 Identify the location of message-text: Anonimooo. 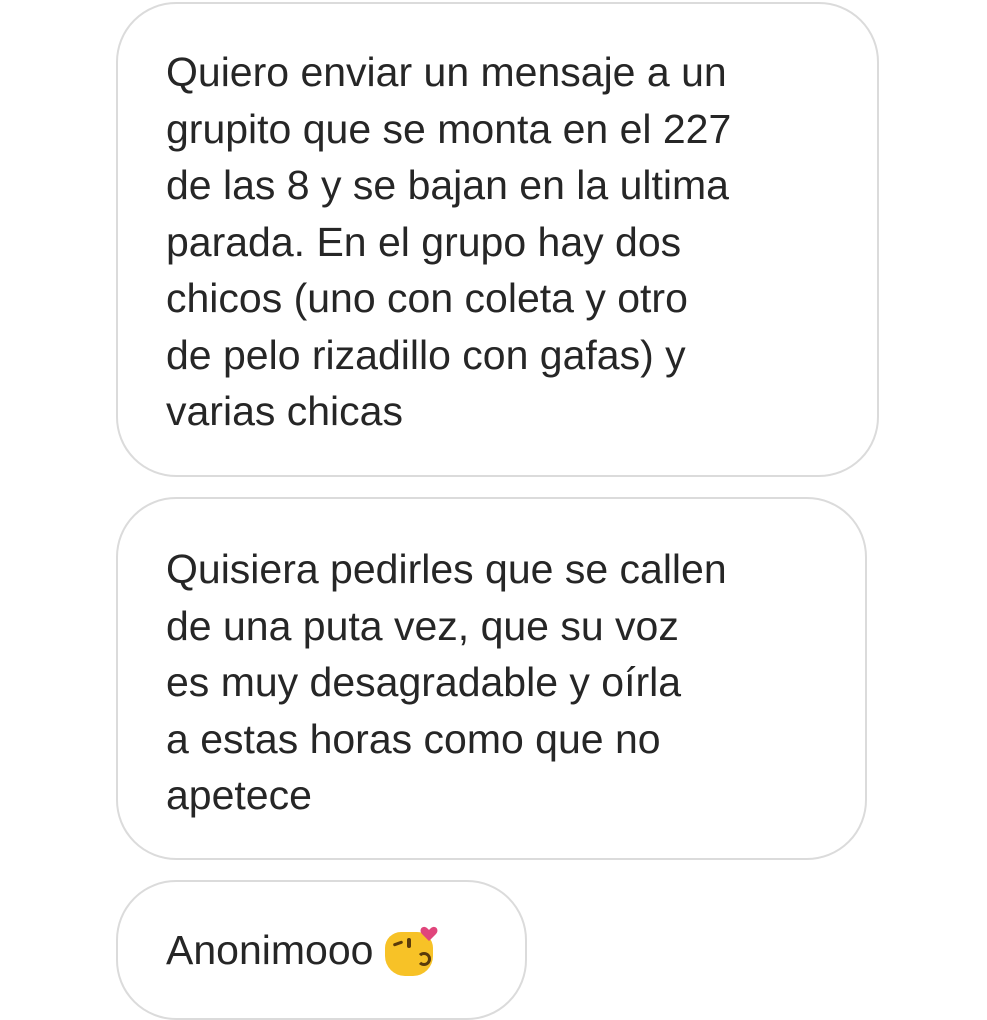
(270, 950).